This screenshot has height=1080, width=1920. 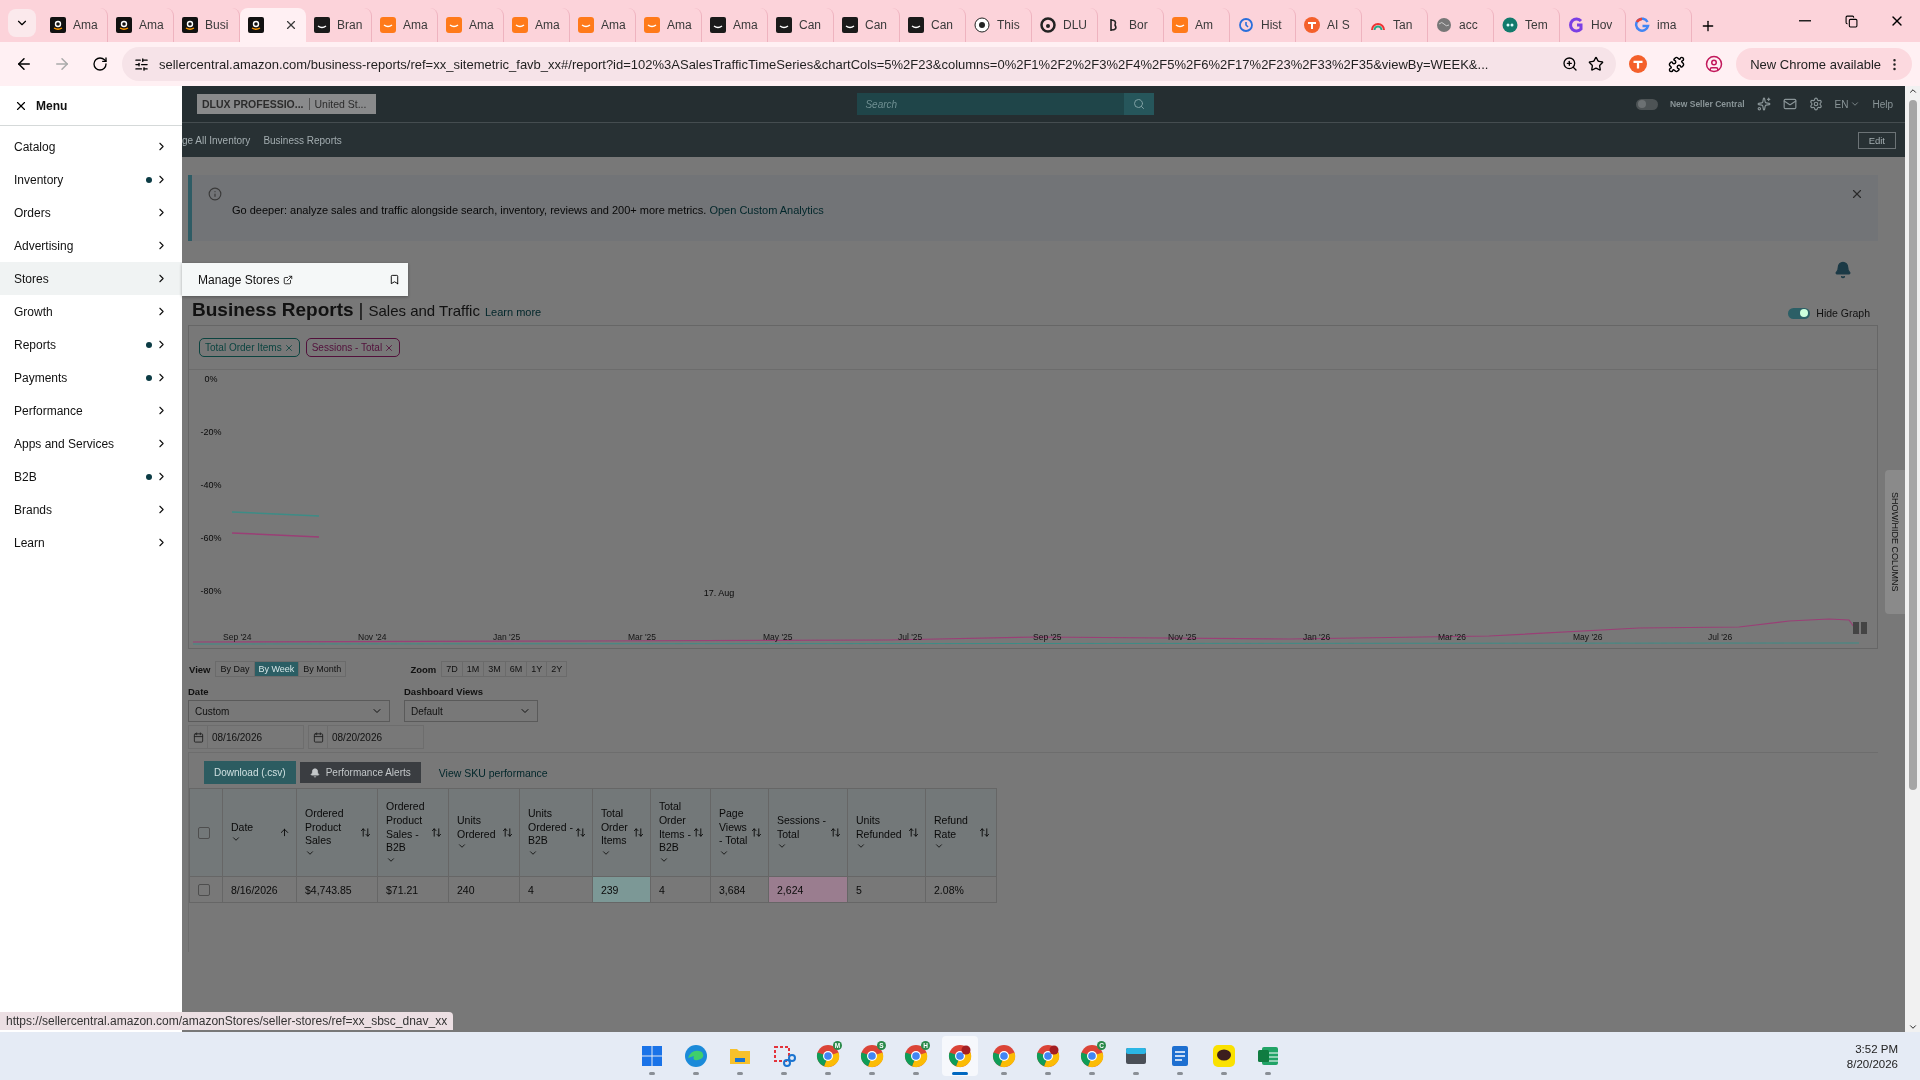 What do you see at coordinates (652, 1056) in the screenshot?
I see `windows-icon` at bounding box center [652, 1056].